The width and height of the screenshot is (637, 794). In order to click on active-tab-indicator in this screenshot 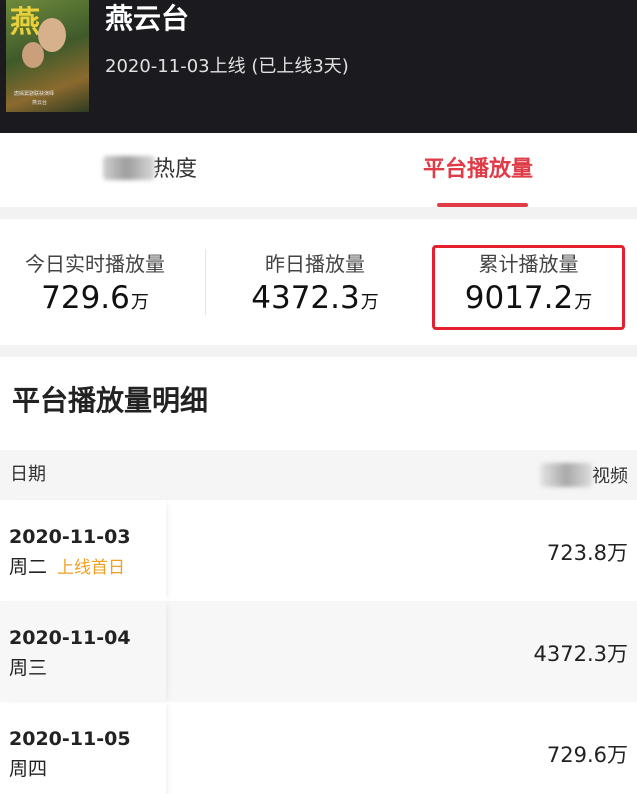, I will do `click(482, 205)`.